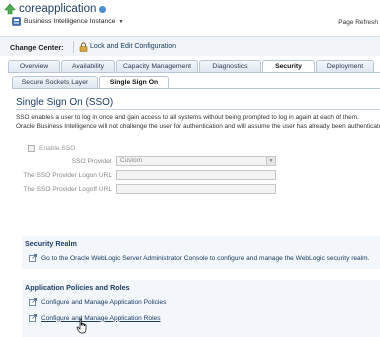 The height and width of the screenshot is (337, 380). I want to click on page-refresh-label: Page Refresh, so click(358, 22).